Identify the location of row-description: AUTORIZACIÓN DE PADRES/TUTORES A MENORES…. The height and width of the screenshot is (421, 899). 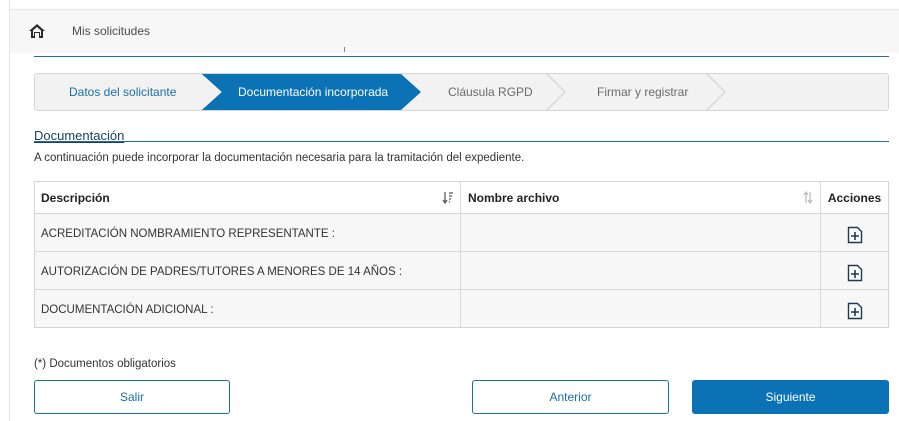
(248, 270).